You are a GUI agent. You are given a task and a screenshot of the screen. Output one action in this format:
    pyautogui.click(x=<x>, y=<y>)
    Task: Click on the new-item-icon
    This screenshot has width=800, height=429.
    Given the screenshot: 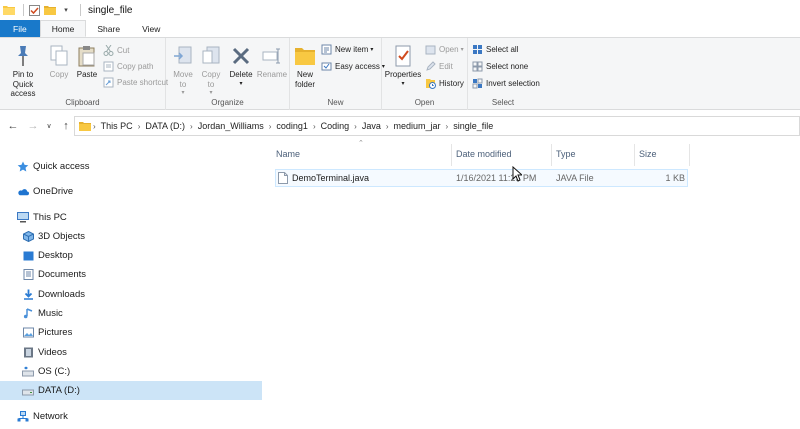 What is the action you would take?
    pyautogui.click(x=326, y=49)
    